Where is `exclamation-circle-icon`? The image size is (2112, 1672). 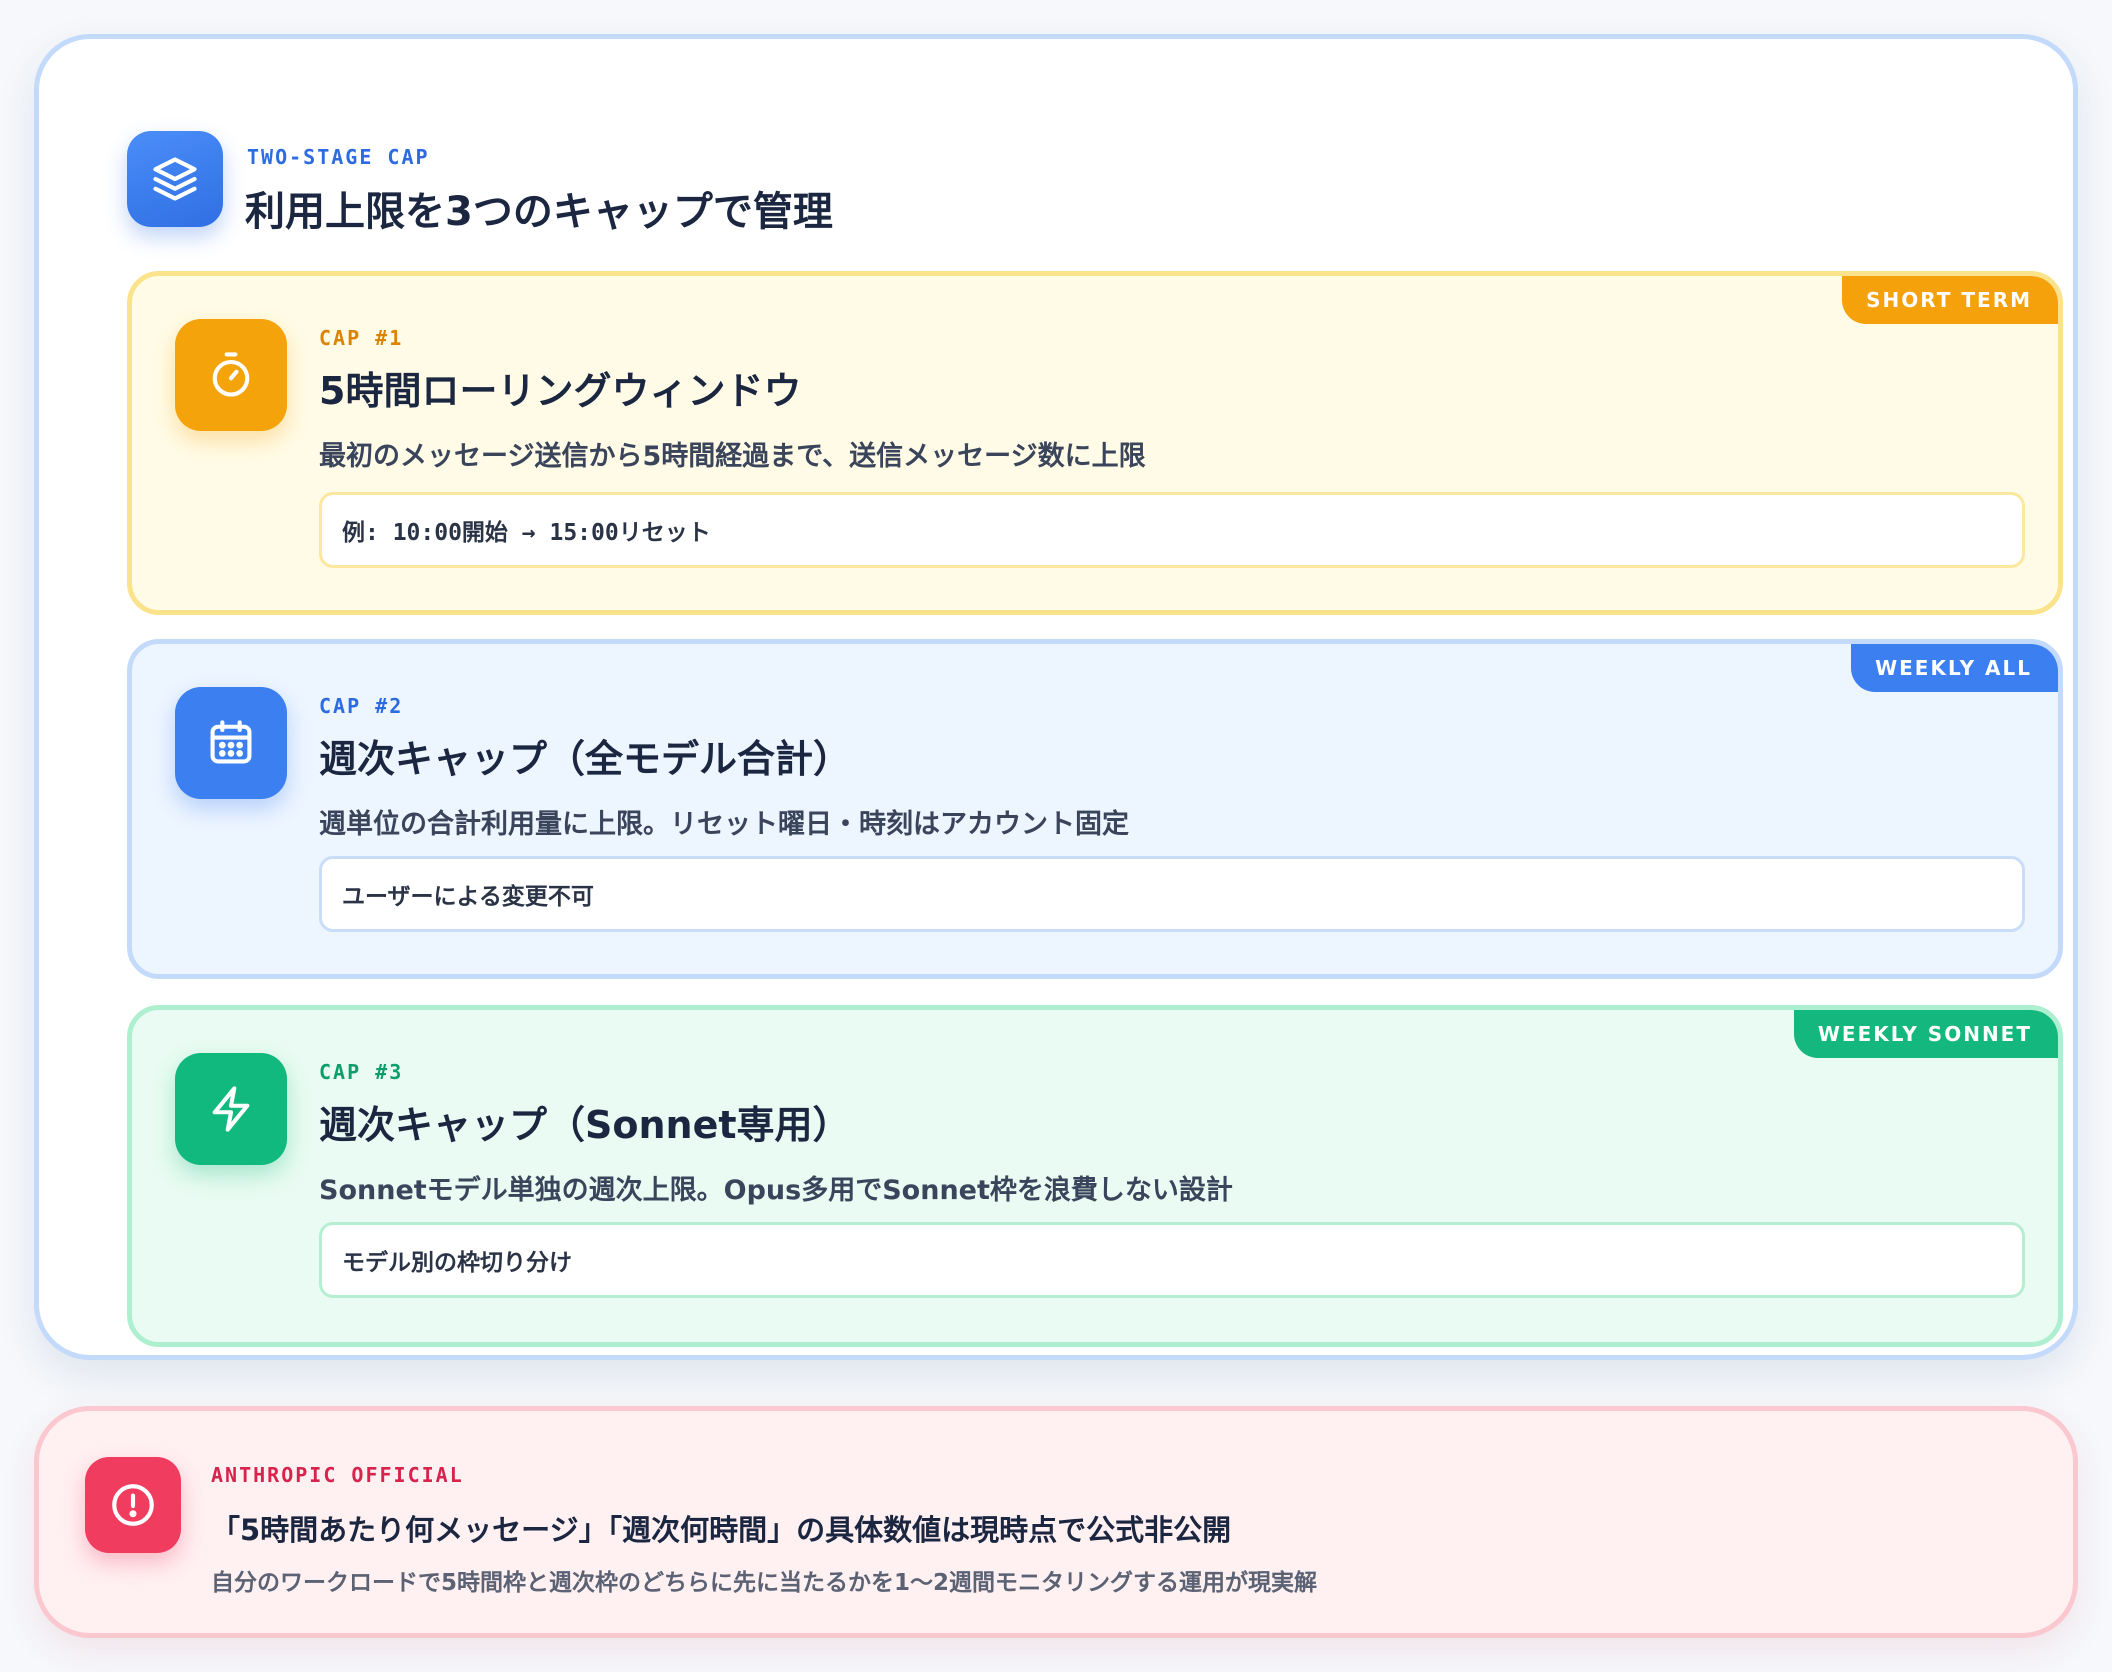 exclamation-circle-icon is located at coordinates (133, 1505).